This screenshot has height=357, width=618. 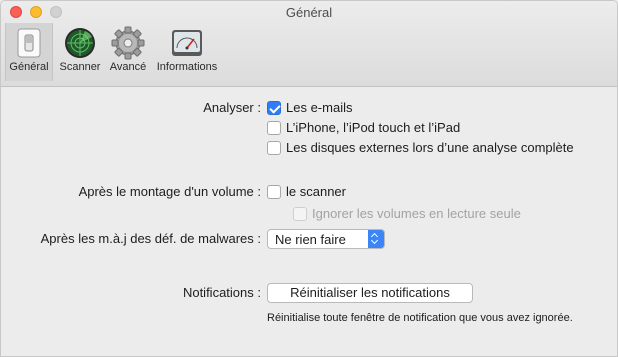 What do you see at coordinates (29, 43) in the screenshot?
I see `switch-icon` at bounding box center [29, 43].